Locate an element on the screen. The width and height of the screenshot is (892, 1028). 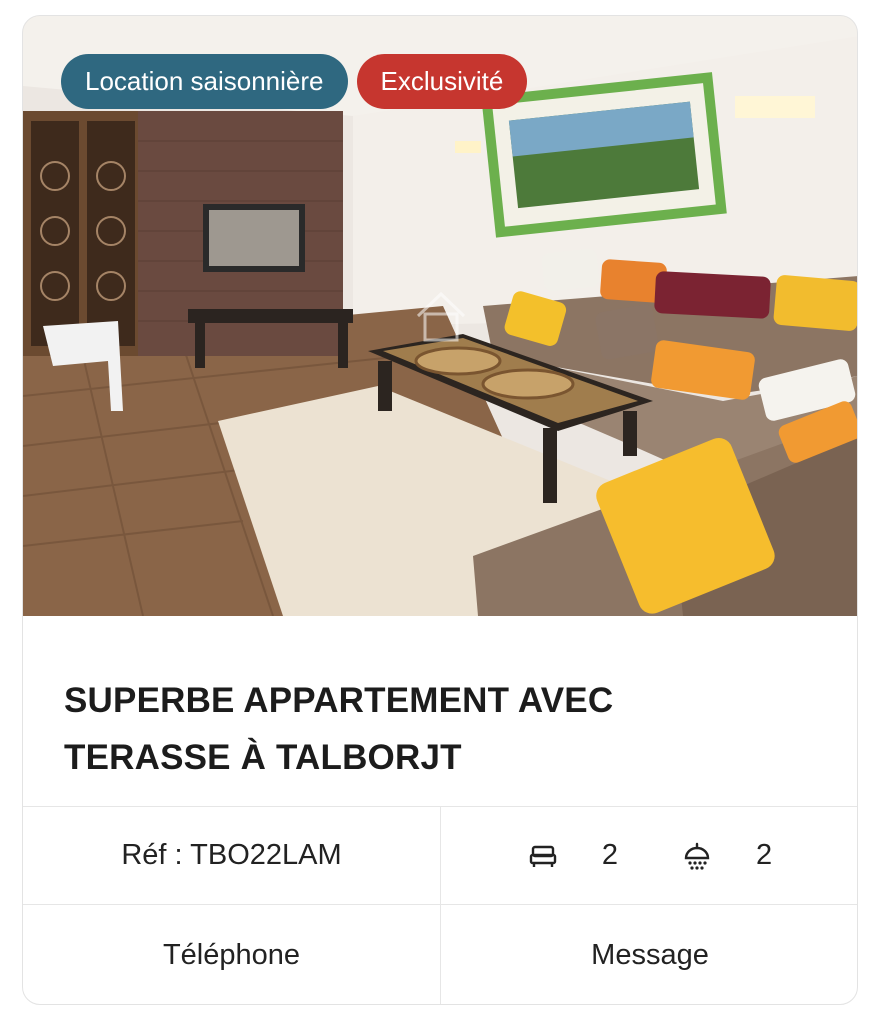
bedrooms-feature: 2 is located at coordinates (573, 855).